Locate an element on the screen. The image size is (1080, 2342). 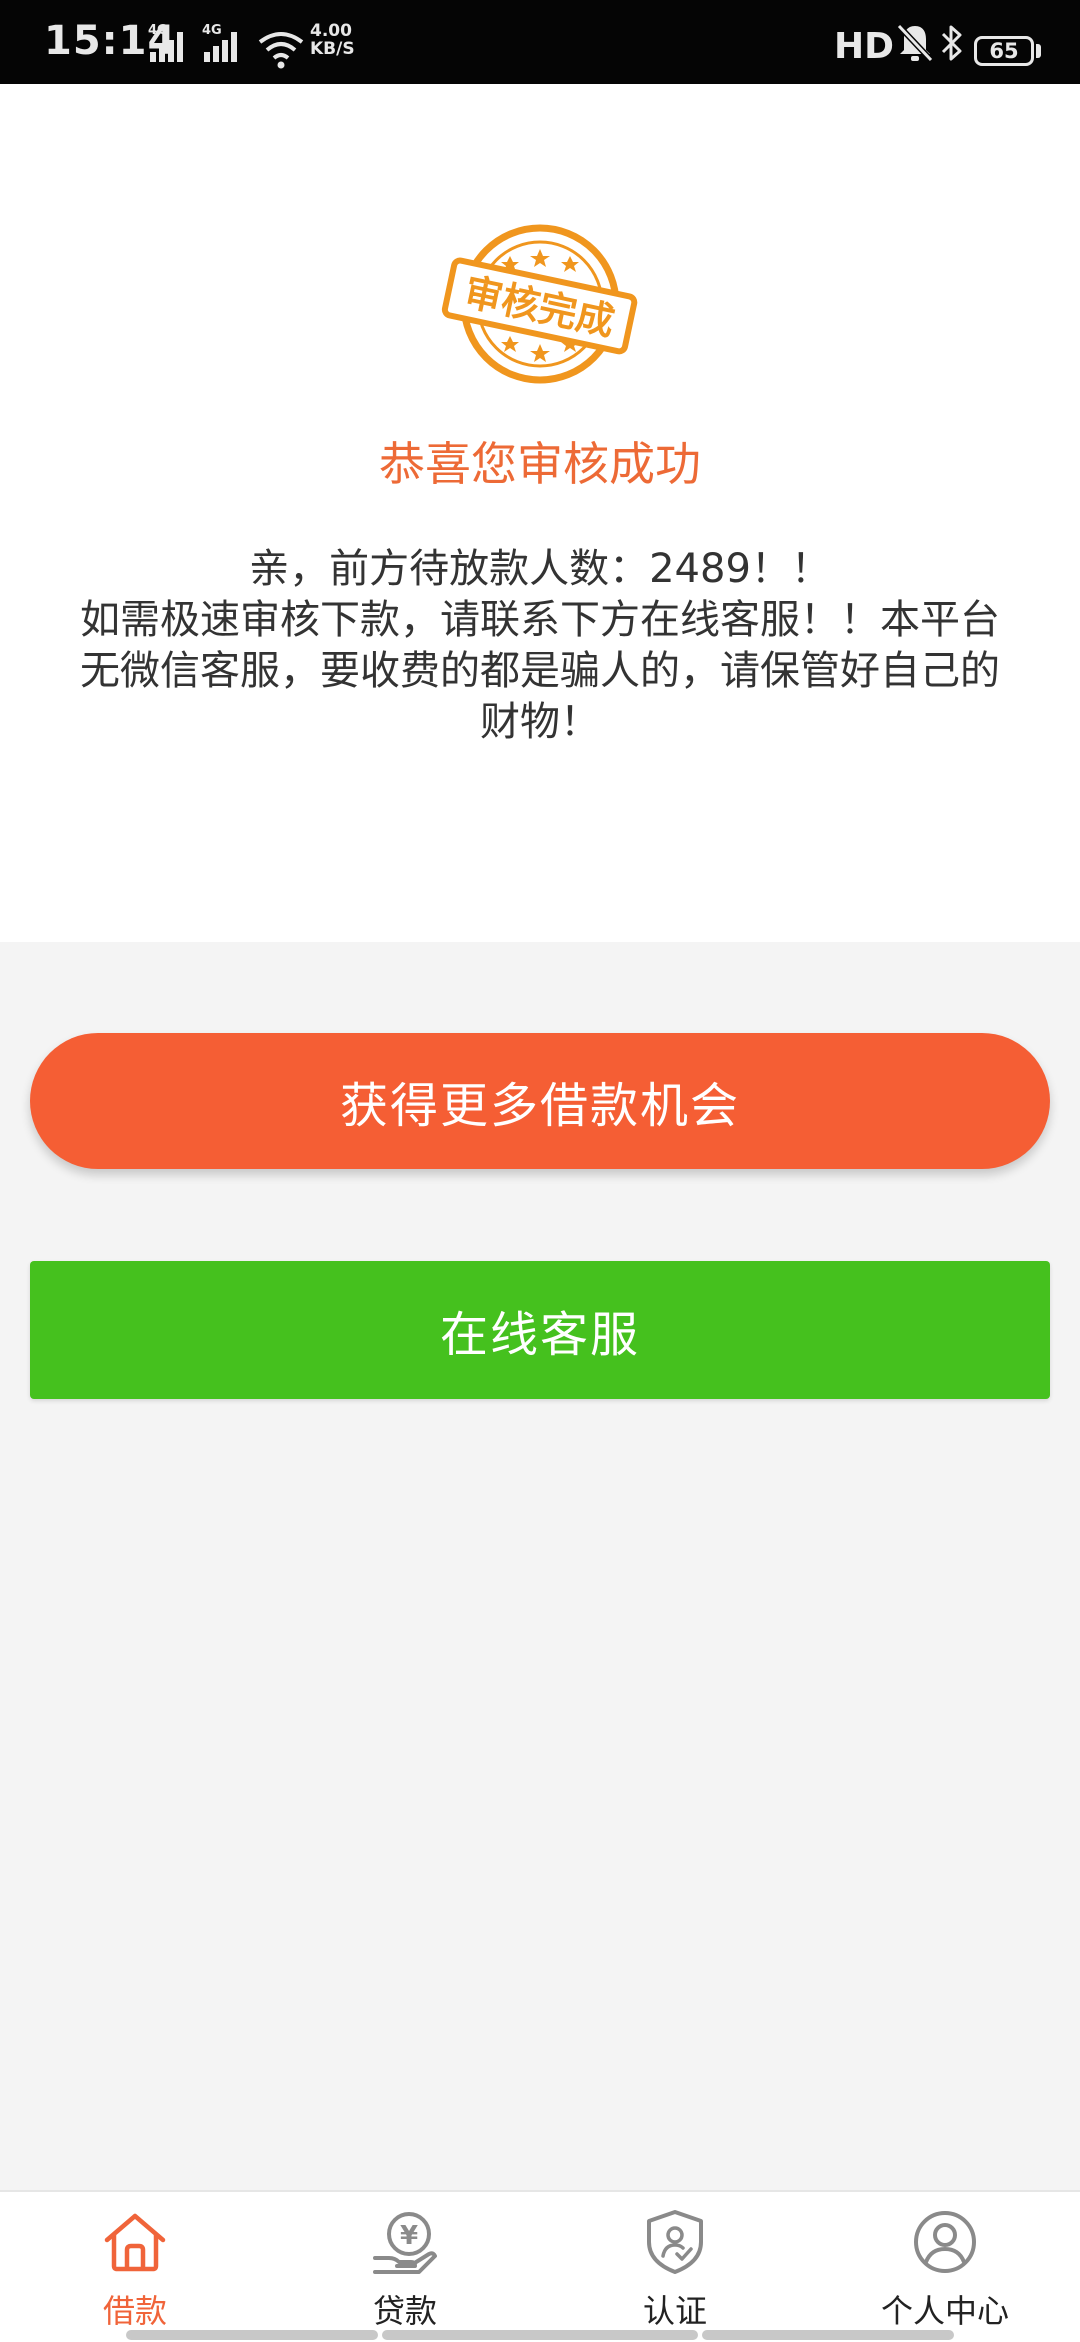
shield-user-icon is located at coordinates (675, 2242).